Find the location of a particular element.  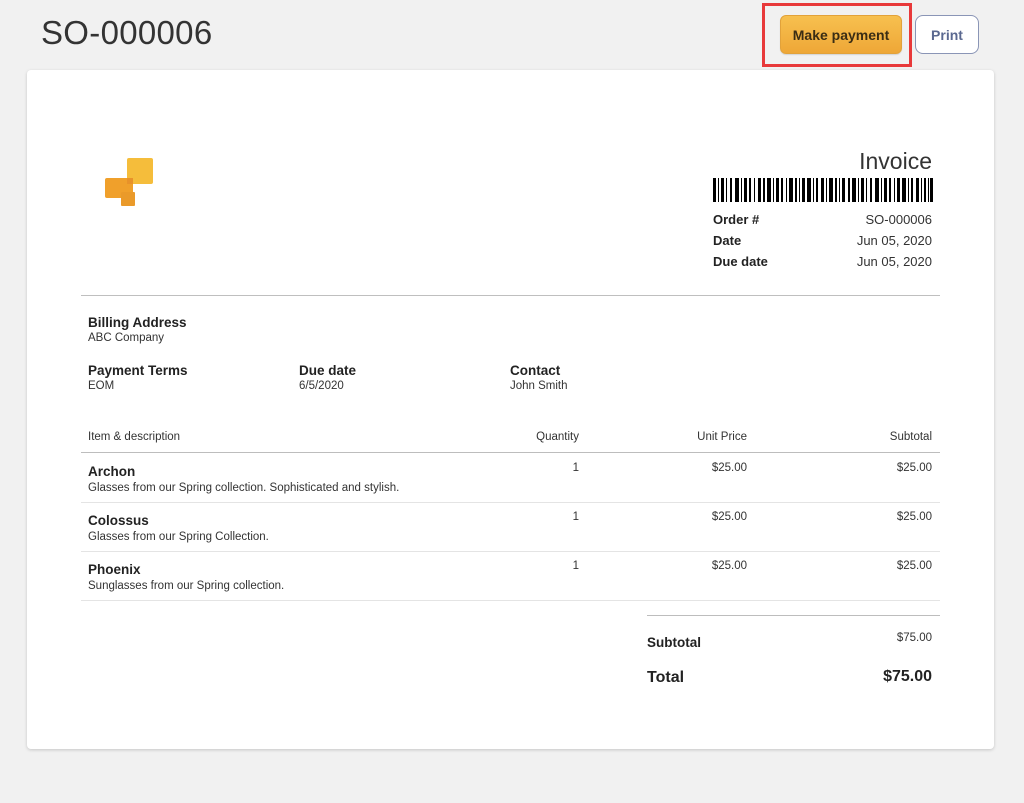

barcode-icon is located at coordinates (823, 190).